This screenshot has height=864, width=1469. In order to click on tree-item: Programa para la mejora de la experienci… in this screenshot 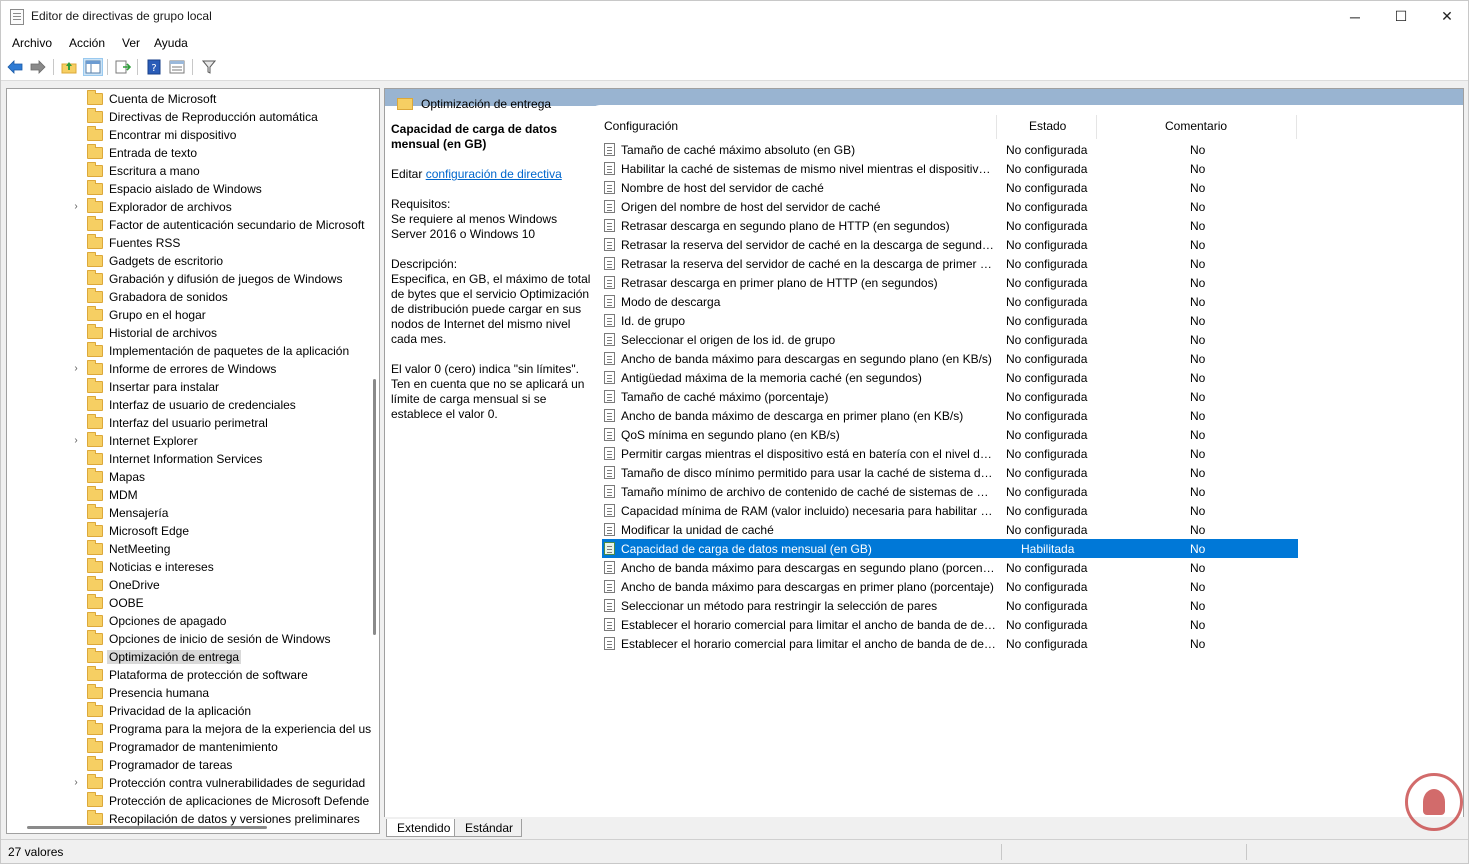, I will do `click(193, 729)`.